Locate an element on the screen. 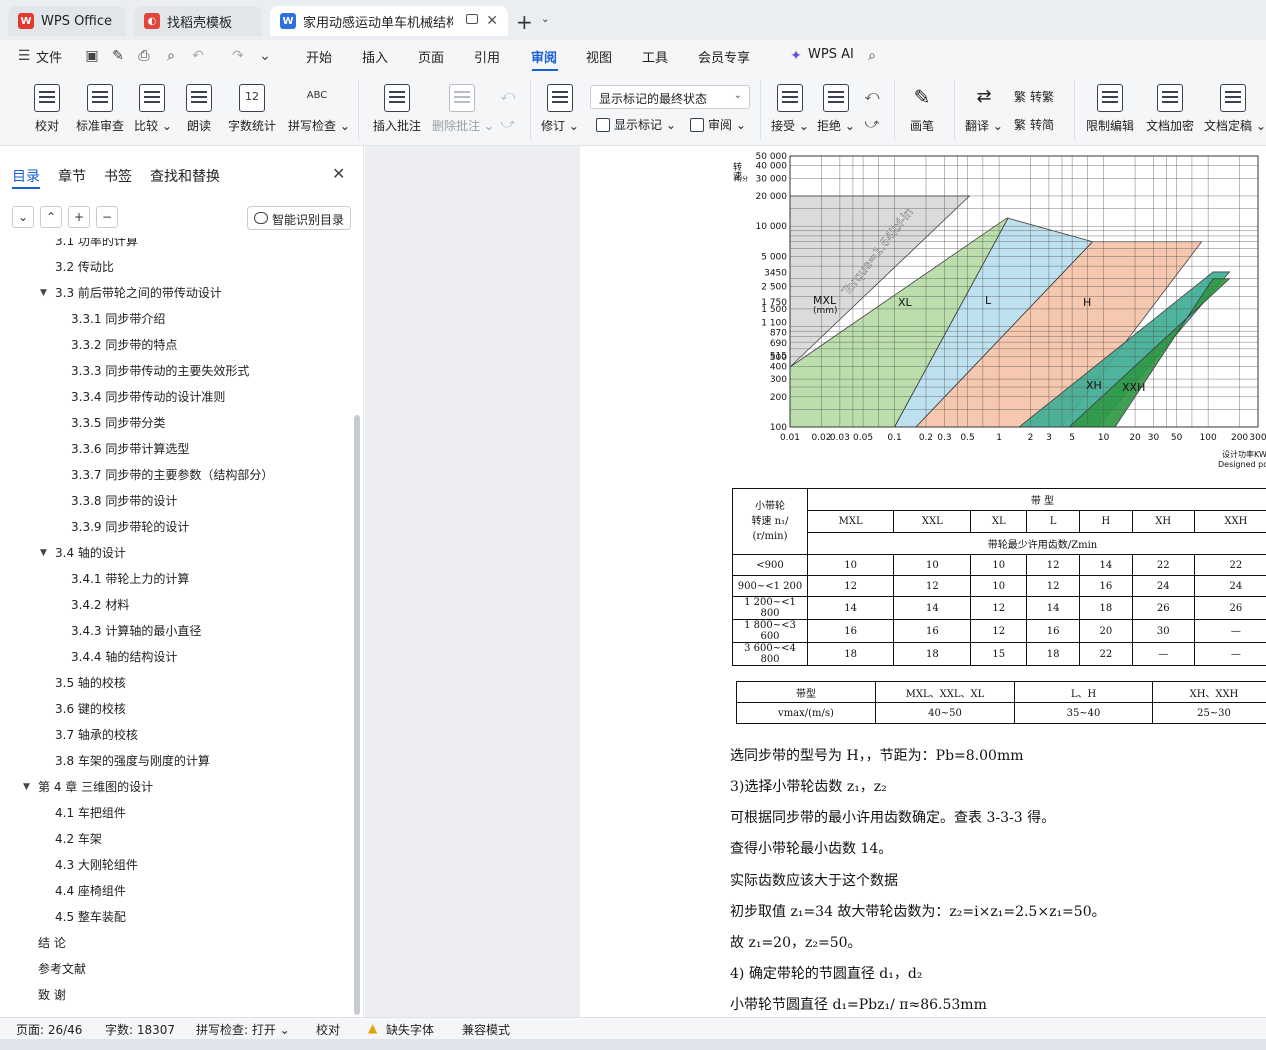 The height and width of the screenshot is (1050, 1266). tab-template: ◐ 找稻壳模板 is located at coordinates (198, 21).